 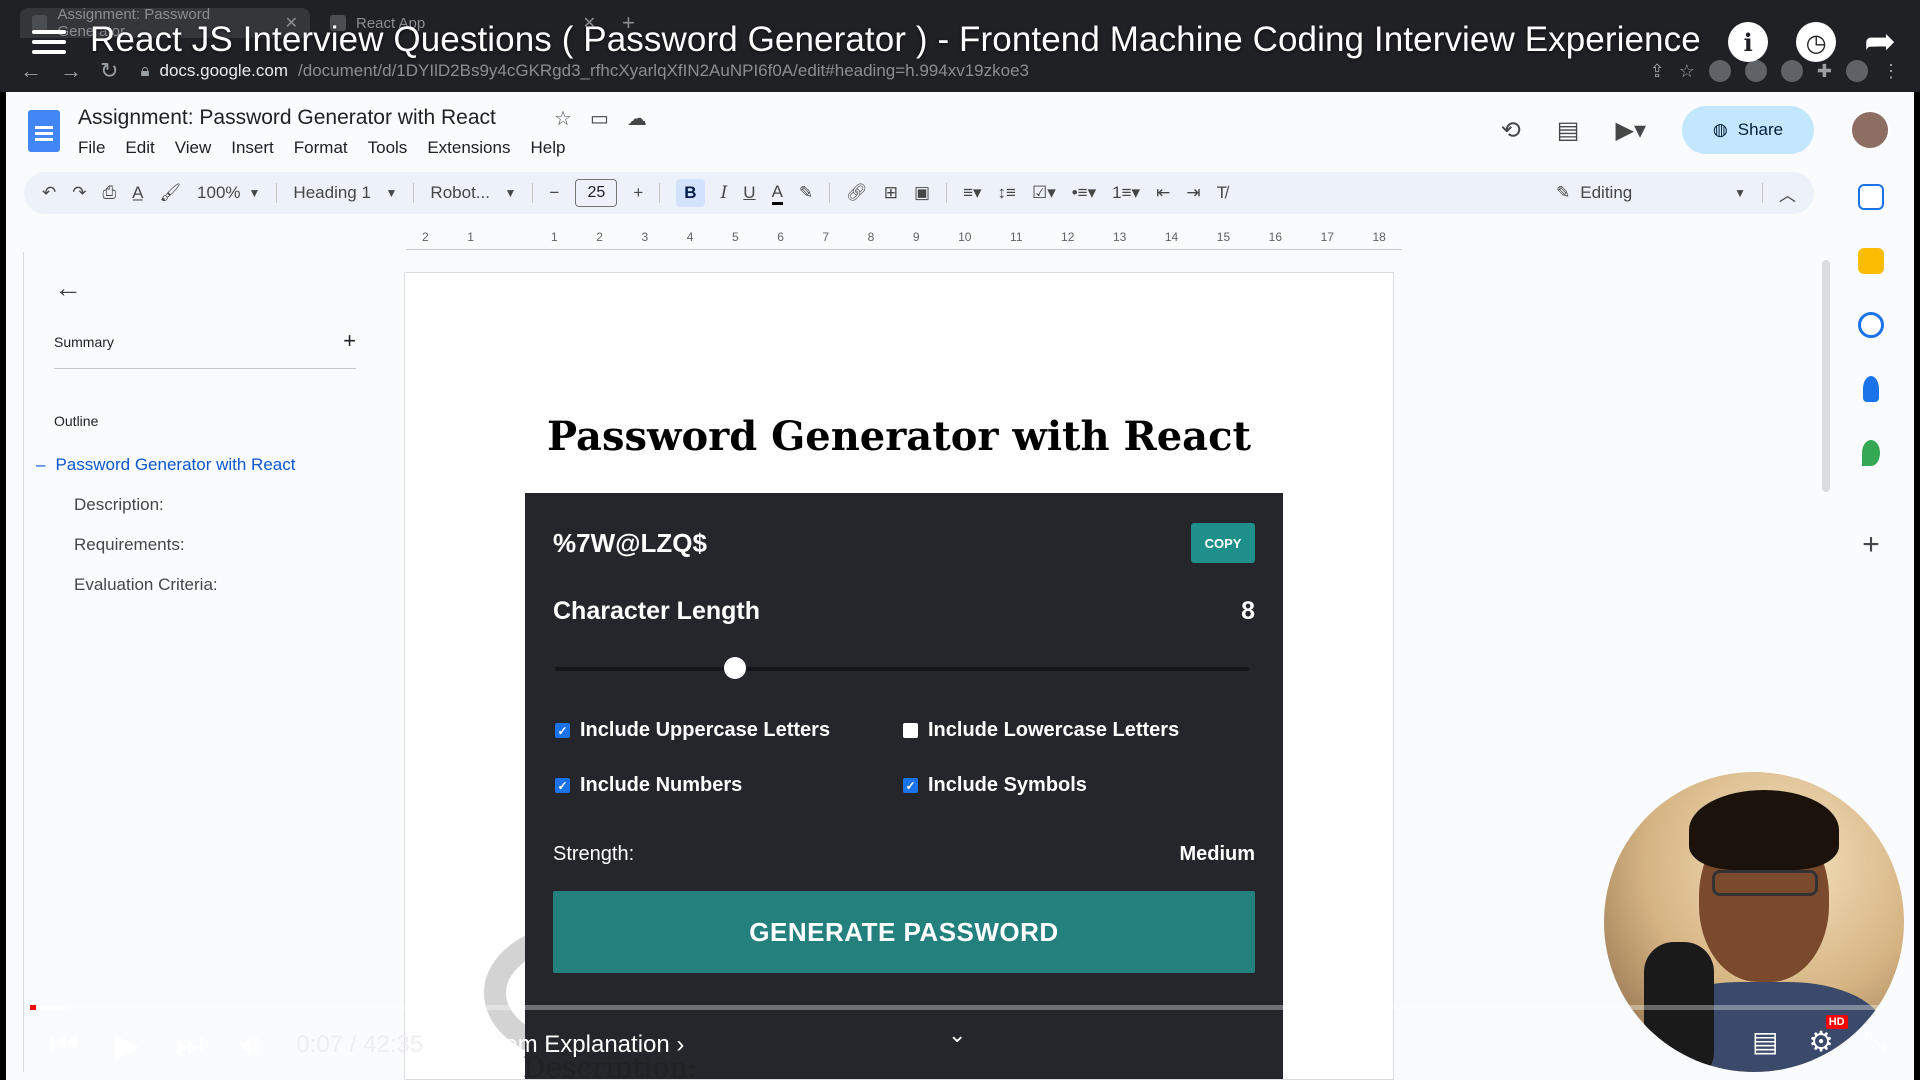 I want to click on insert-image-icon: ▣, so click(x=922, y=193).